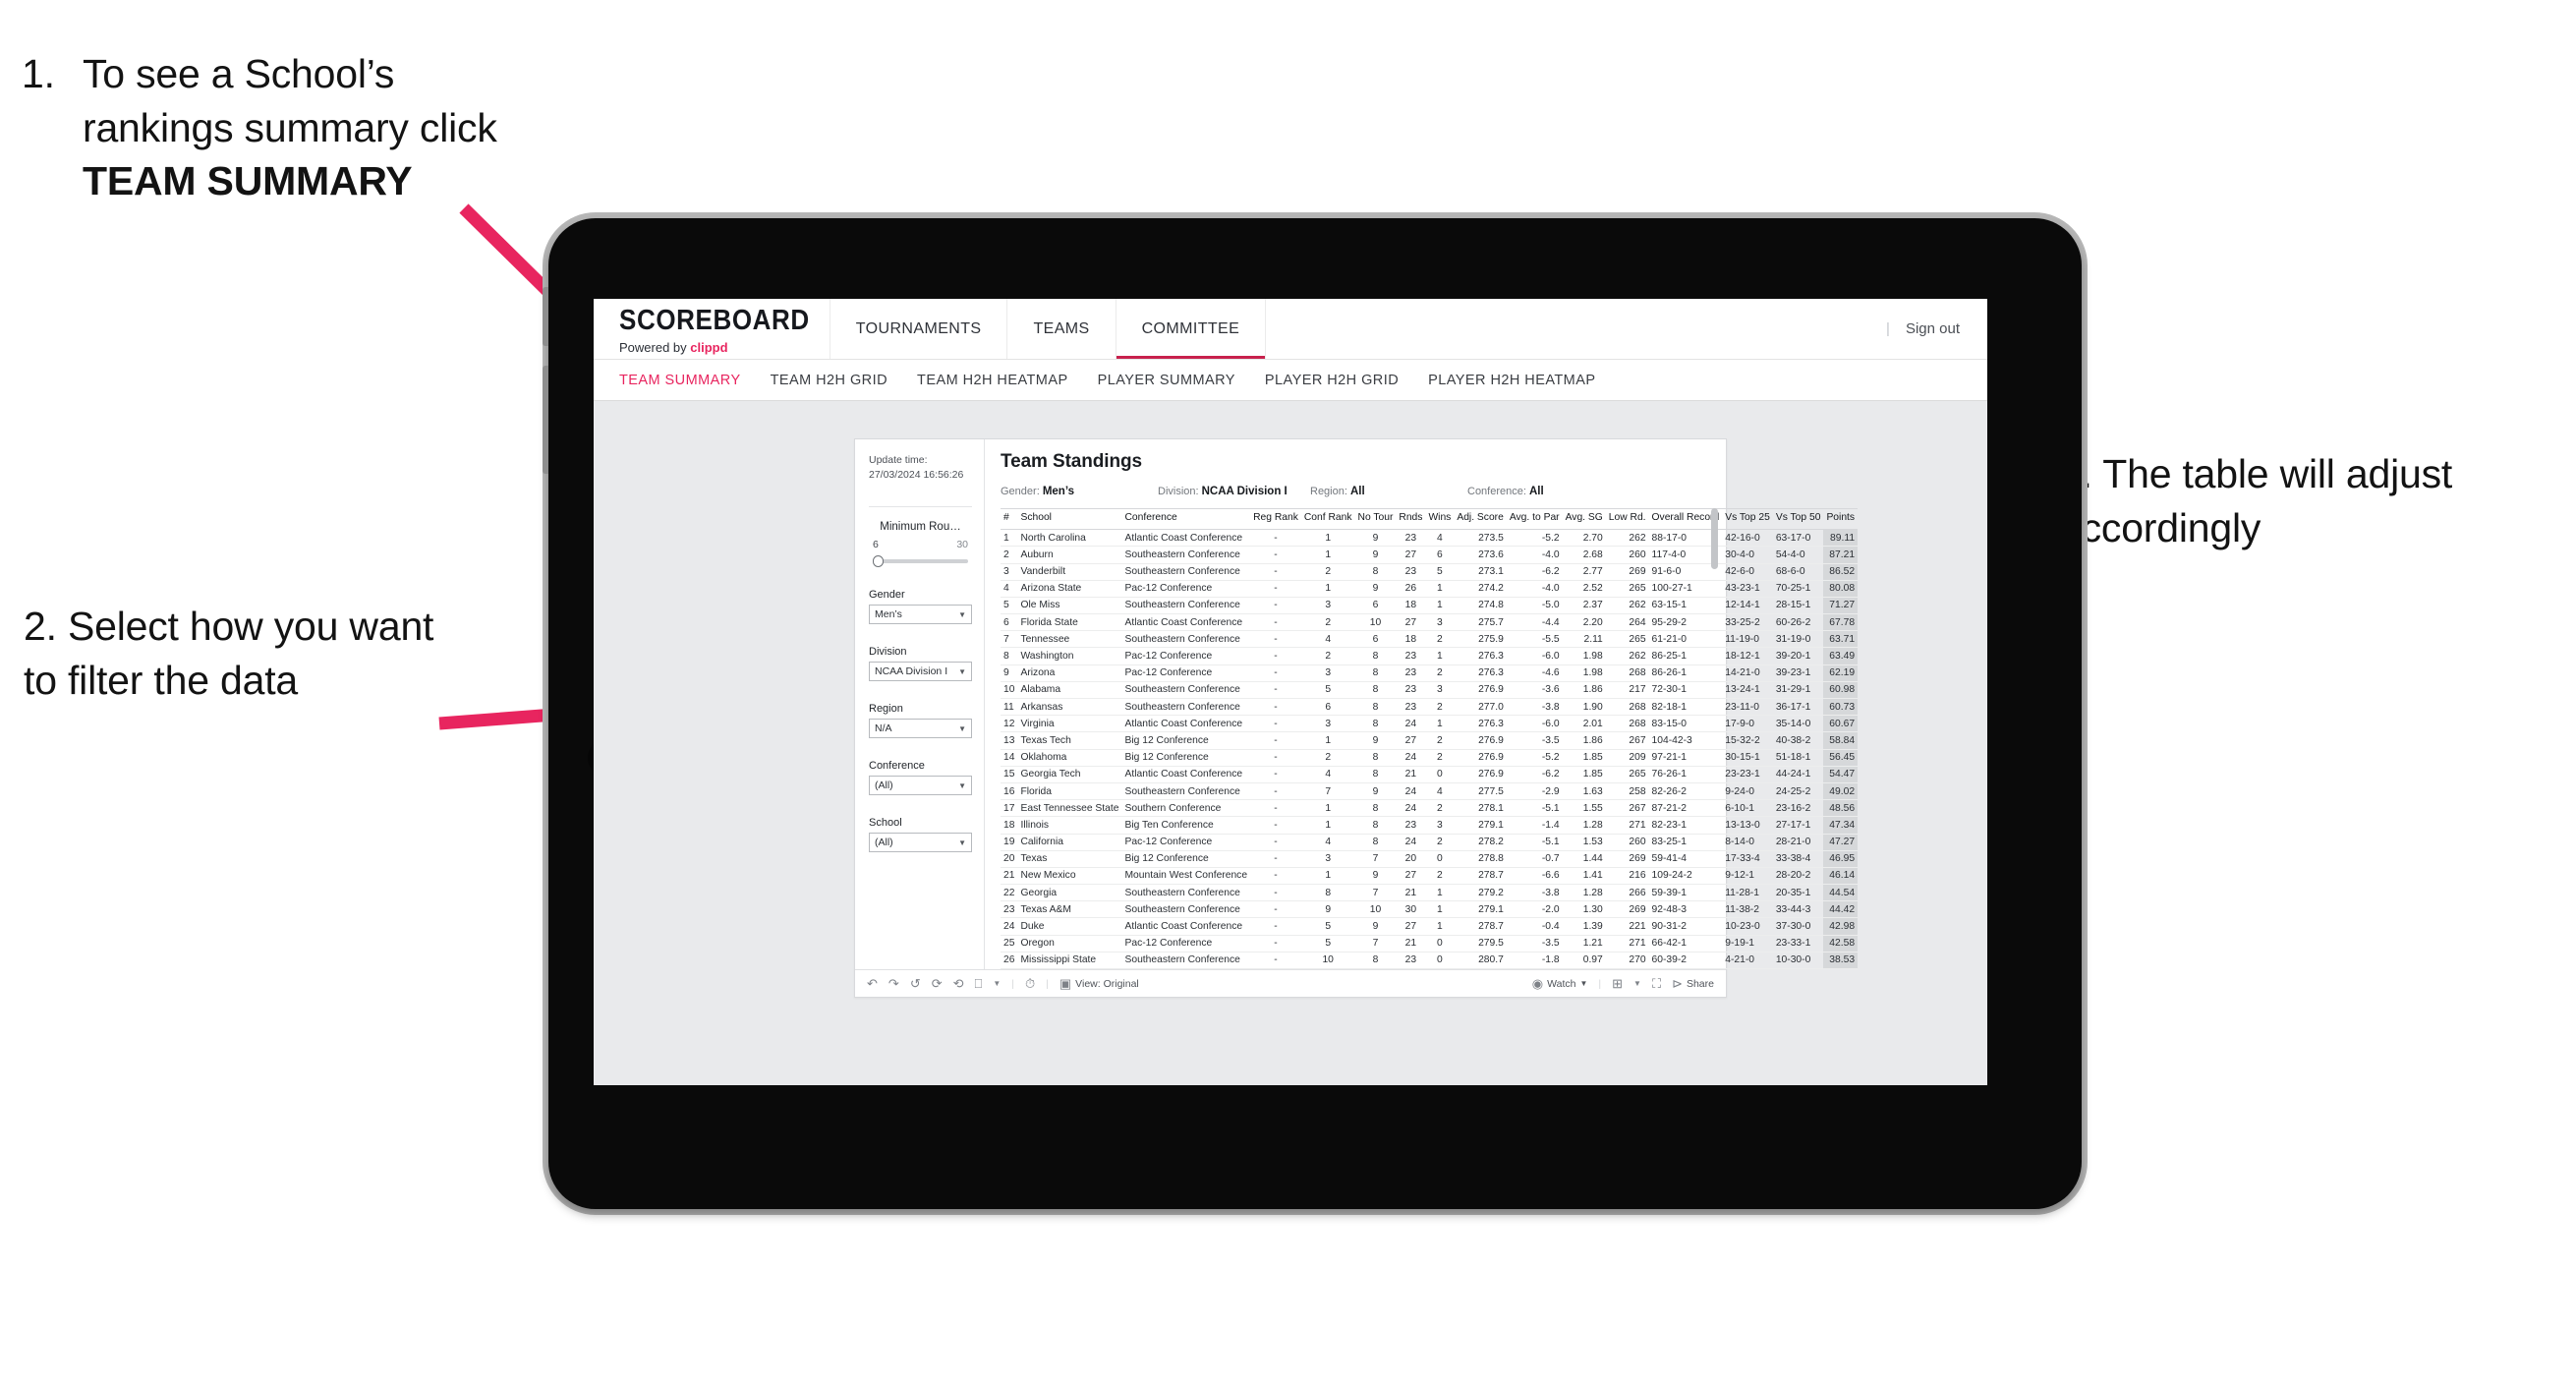  What do you see at coordinates (712, 329) in the screenshot?
I see `brand-logo: SCOREBOARD Powered by clippd` at bounding box center [712, 329].